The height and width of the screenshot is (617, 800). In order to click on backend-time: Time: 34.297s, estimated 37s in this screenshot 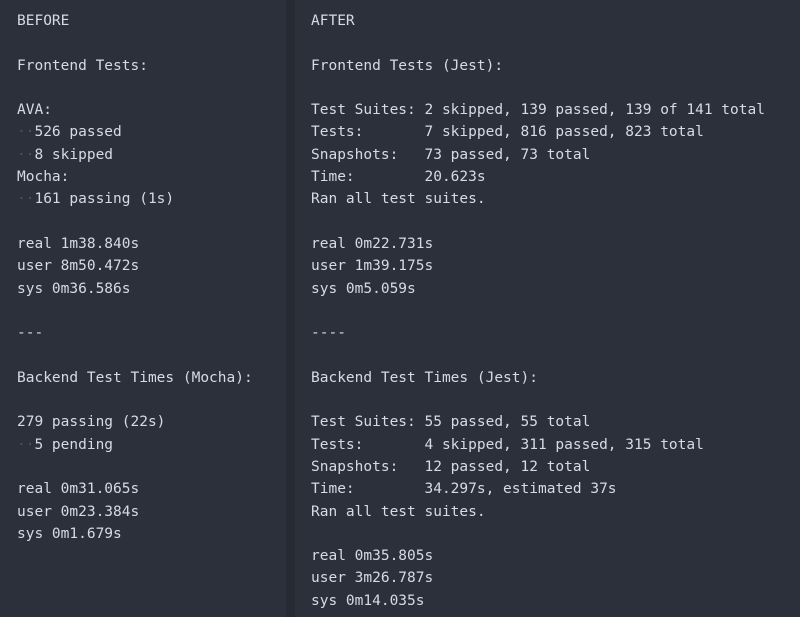, I will do `click(464, 489)`.